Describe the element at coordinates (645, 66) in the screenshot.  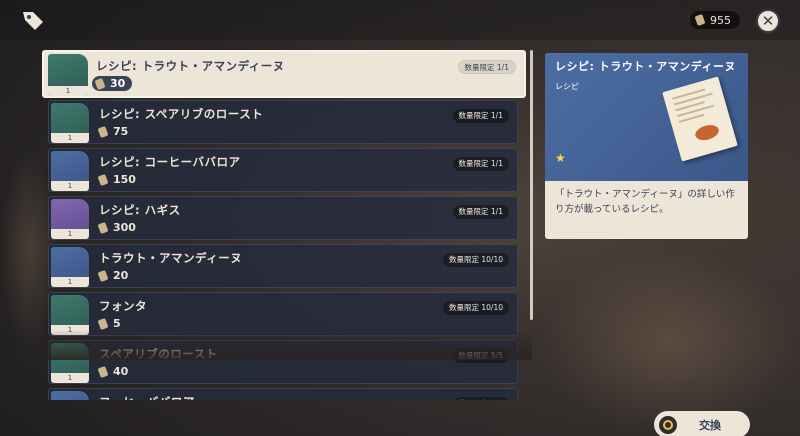
I see `detail-title: レシピ: トラウト・アマンディーヌ` at that location.